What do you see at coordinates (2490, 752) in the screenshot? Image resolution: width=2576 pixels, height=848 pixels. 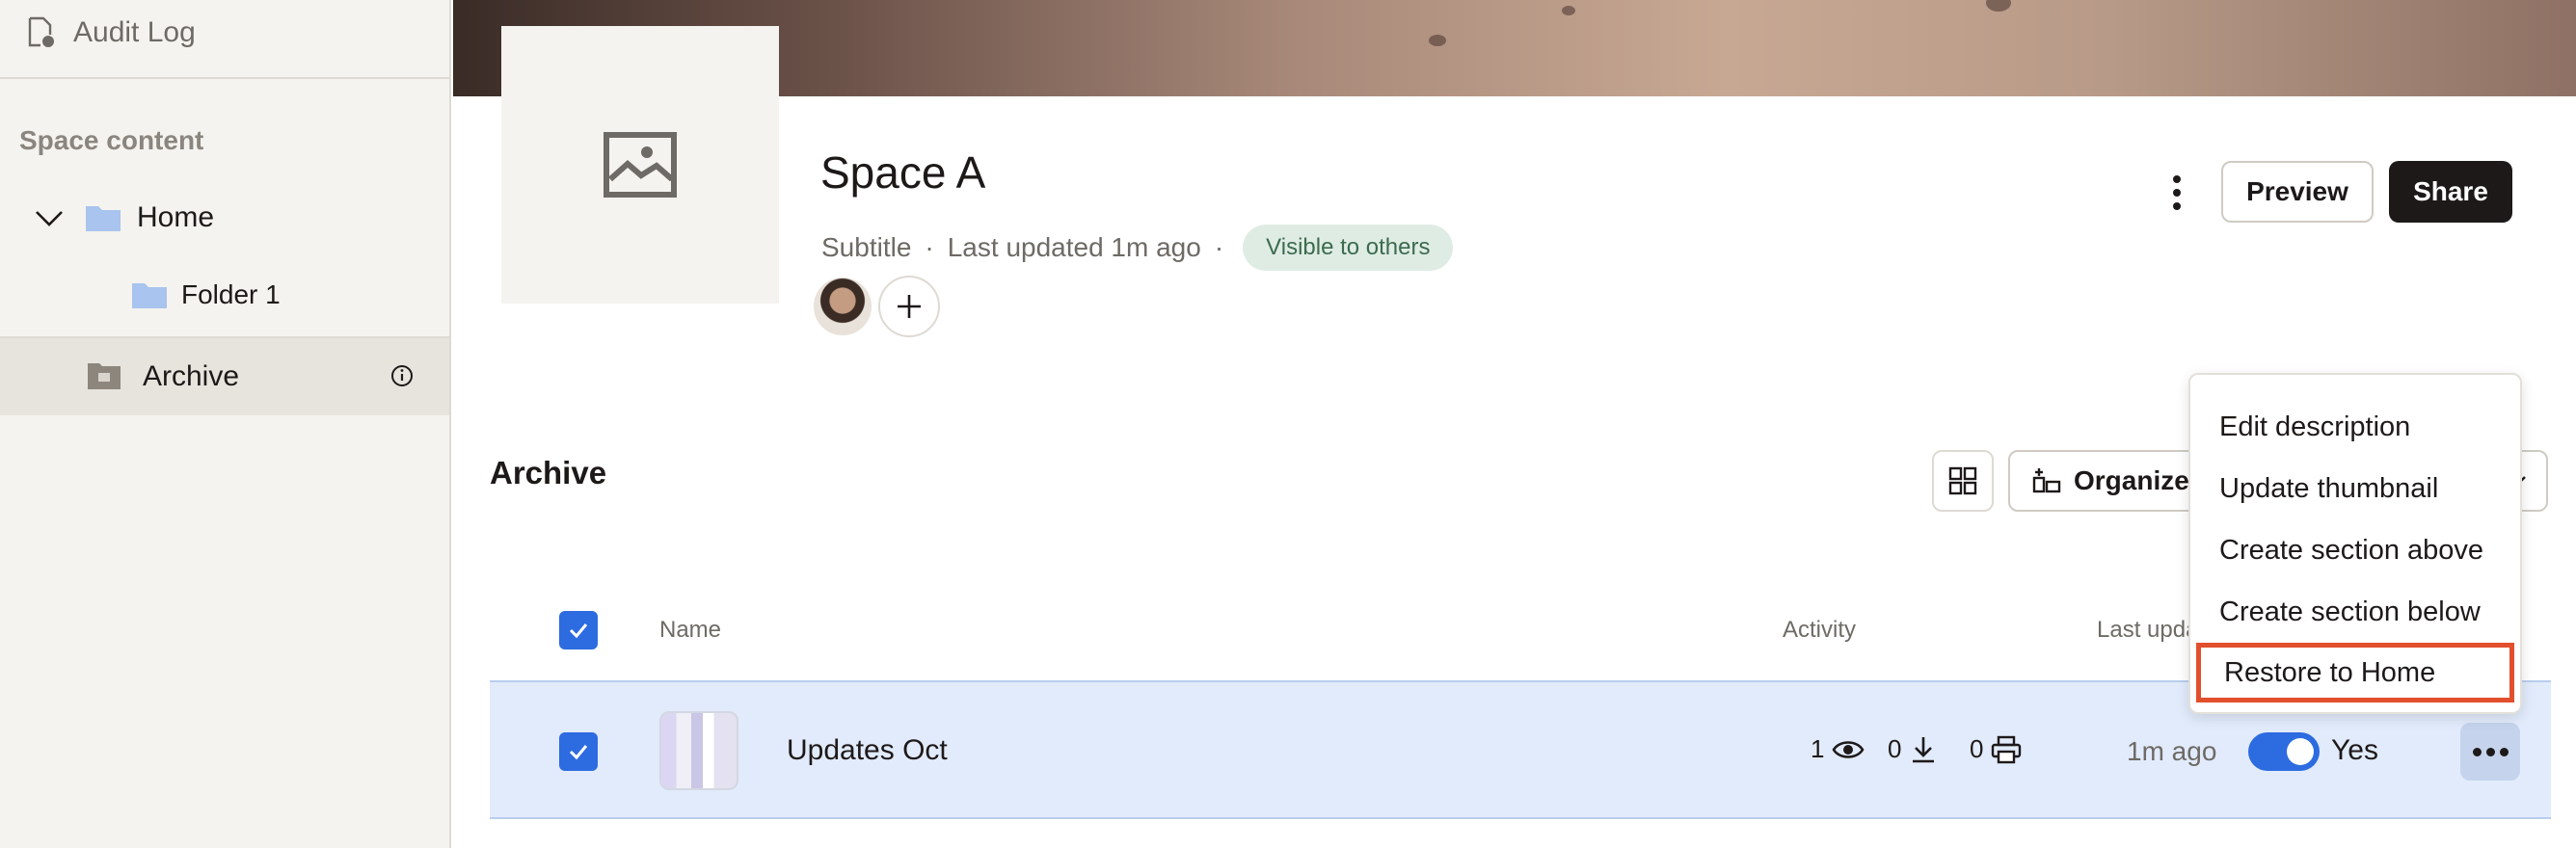 I see `row-more-options-icon` at bounding box center [2490, 752].